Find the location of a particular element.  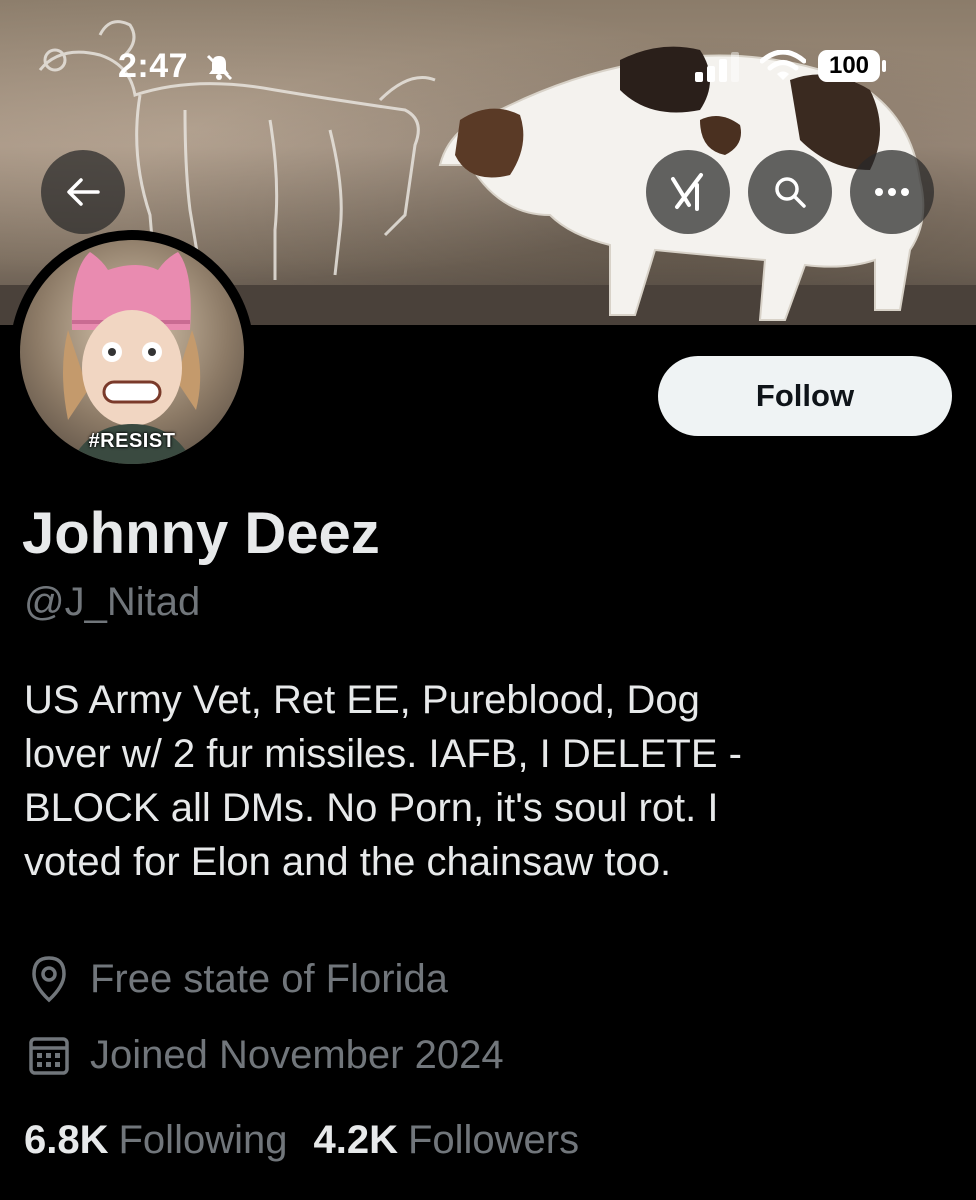

avatar-resist-label: #RESIST is located at coordinates (132, 441).